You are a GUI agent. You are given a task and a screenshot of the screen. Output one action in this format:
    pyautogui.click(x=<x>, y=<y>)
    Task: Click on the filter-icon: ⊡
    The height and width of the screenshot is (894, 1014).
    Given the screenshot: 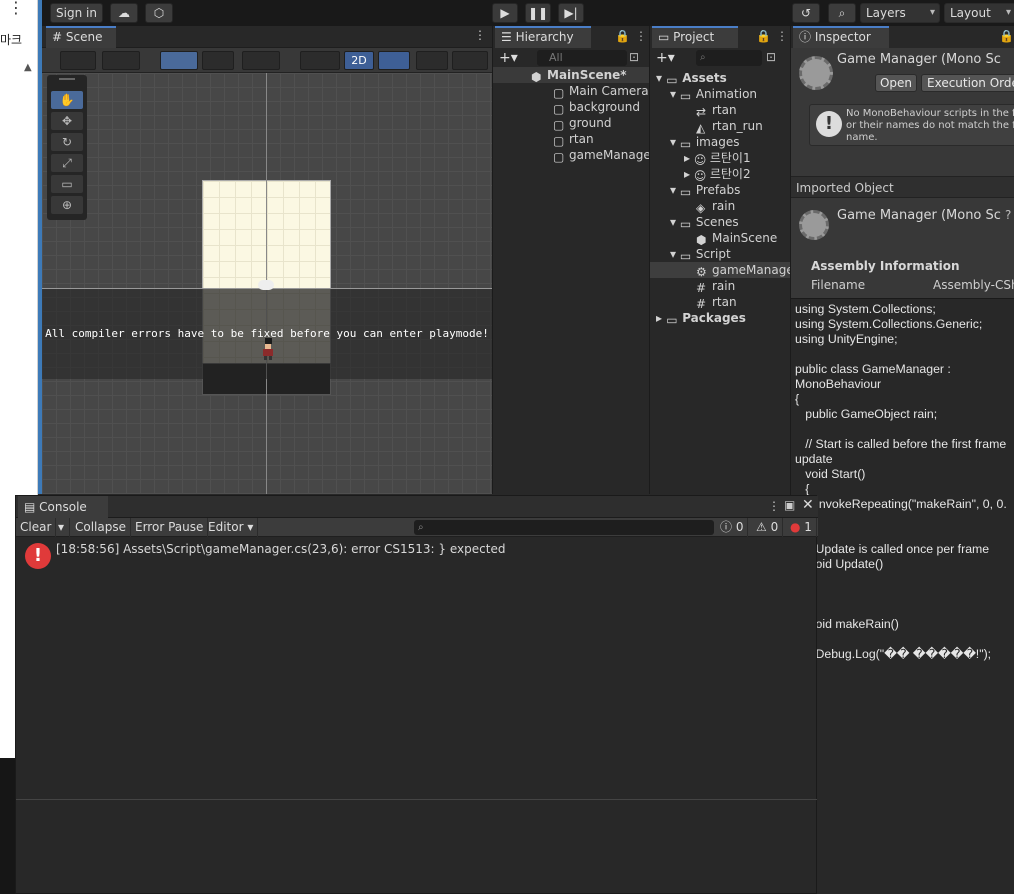 What is the action you would take?
    pyautogui.click(x=771, y=57)
    